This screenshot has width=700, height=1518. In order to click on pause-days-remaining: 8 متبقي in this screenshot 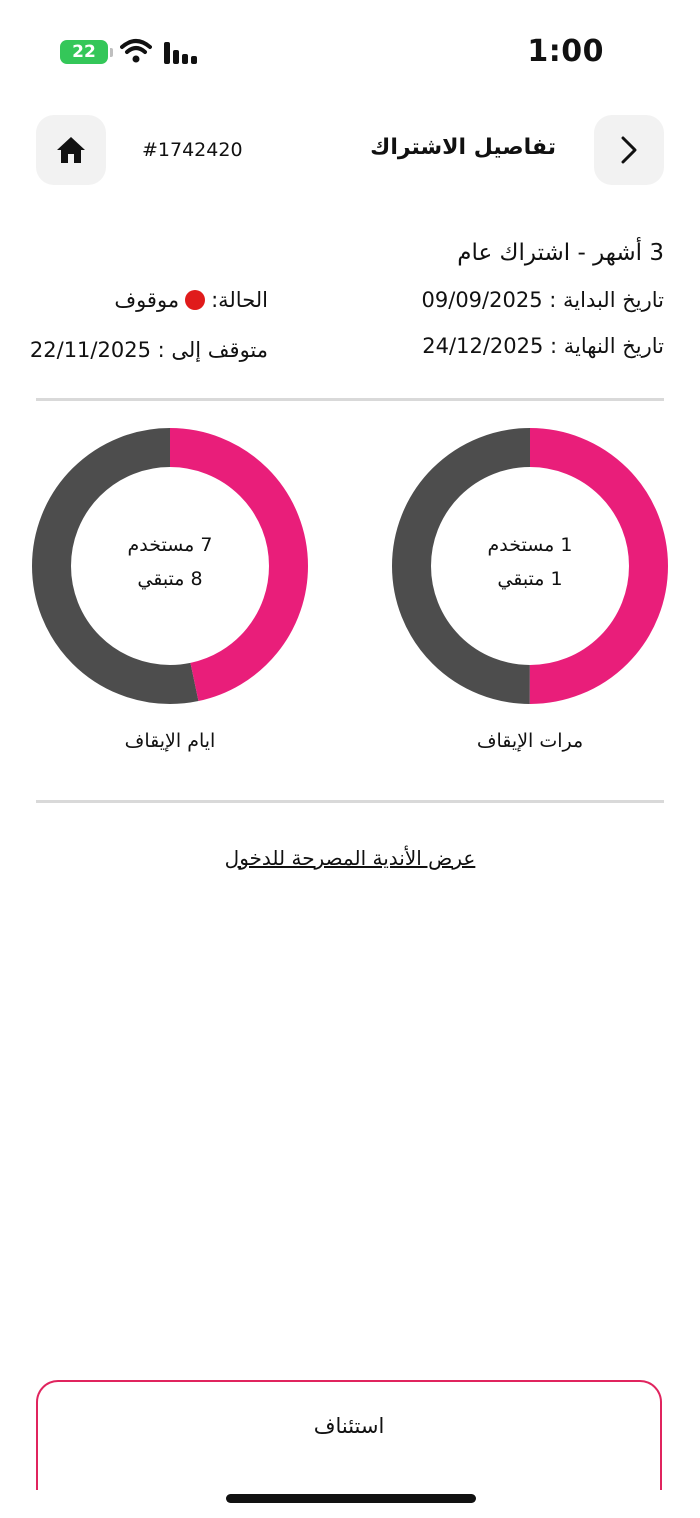, I will do `click(170, 579)`.